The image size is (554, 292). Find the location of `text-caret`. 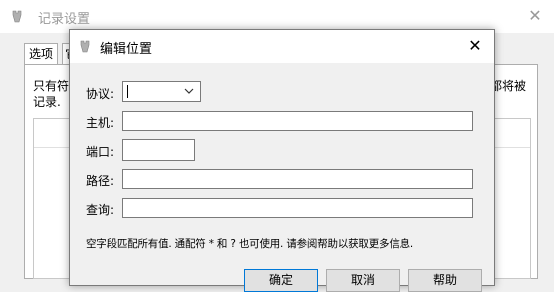

text-caret is located at coordinates (127, 91).